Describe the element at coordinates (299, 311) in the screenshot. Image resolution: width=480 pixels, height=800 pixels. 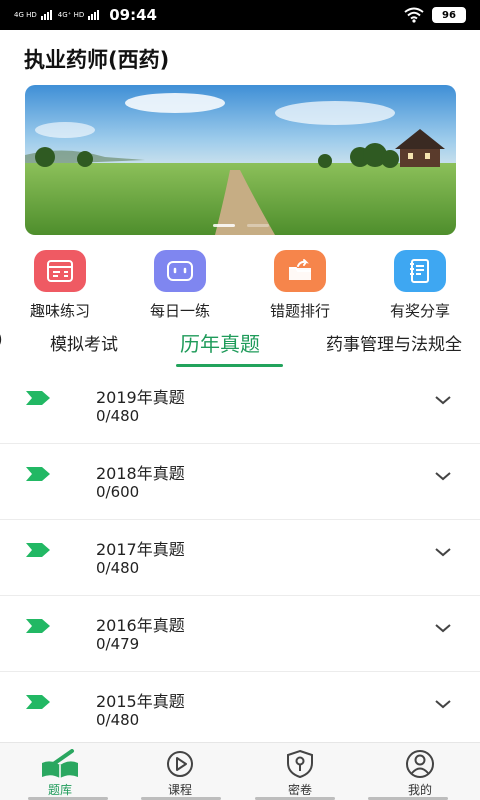
I see `quick-menu-label: 错题排行` at that location.